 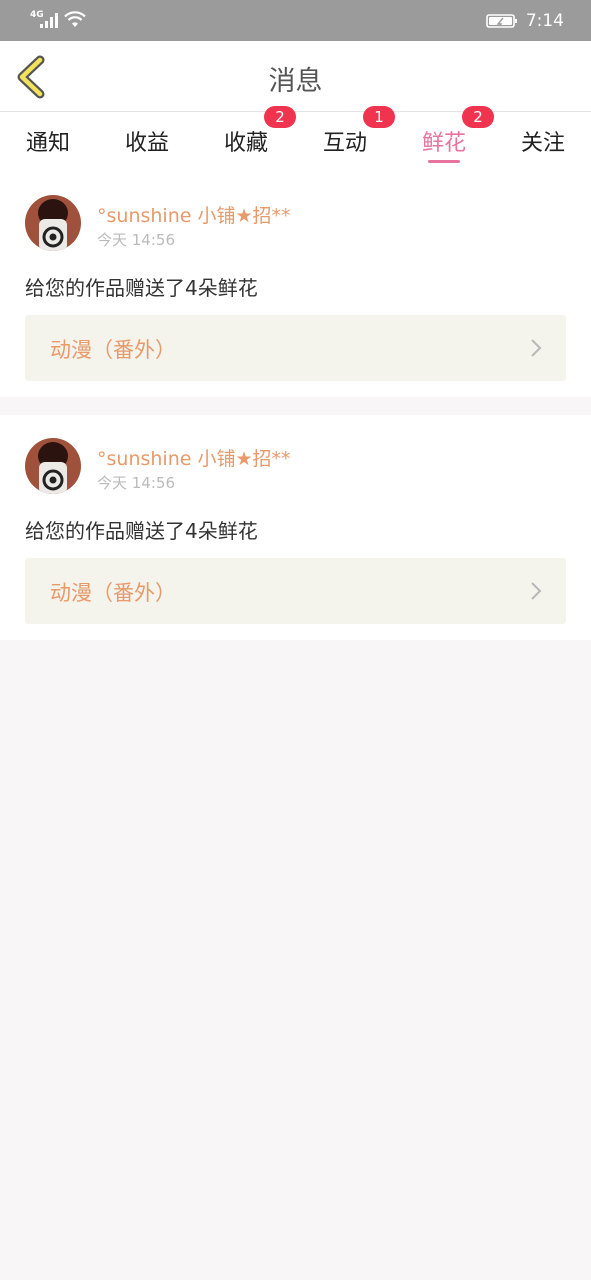 I want to click on tab-notice: 通知, so click(x=48, y=142).